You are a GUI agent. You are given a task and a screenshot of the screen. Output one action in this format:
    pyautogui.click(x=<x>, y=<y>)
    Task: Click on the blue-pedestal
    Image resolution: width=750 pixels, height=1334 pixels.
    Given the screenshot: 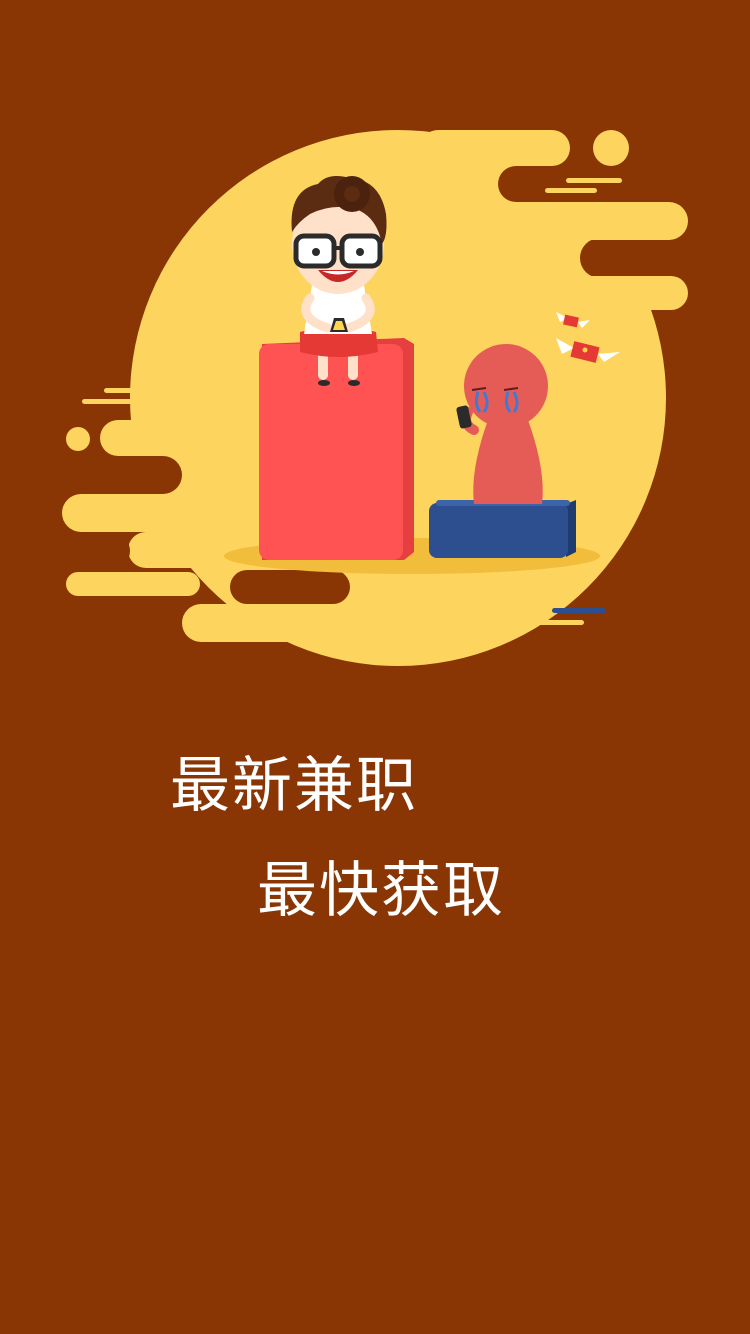 What is the action you would take?
    pyautogui.click(x=502, y=529)
    